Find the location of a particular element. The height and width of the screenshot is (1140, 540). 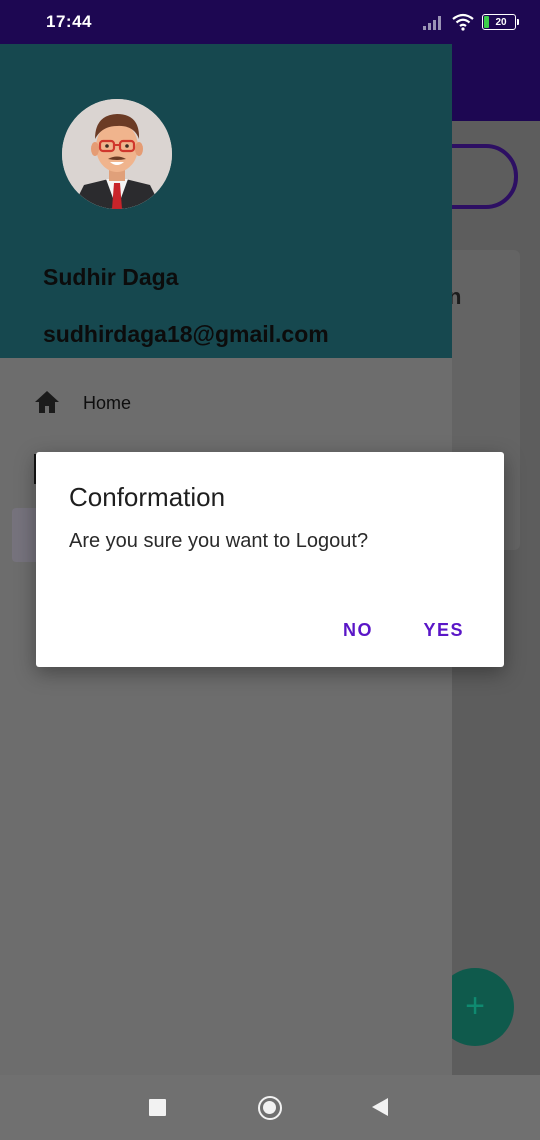

yes-button: YES is located at coordinates (443, 630).